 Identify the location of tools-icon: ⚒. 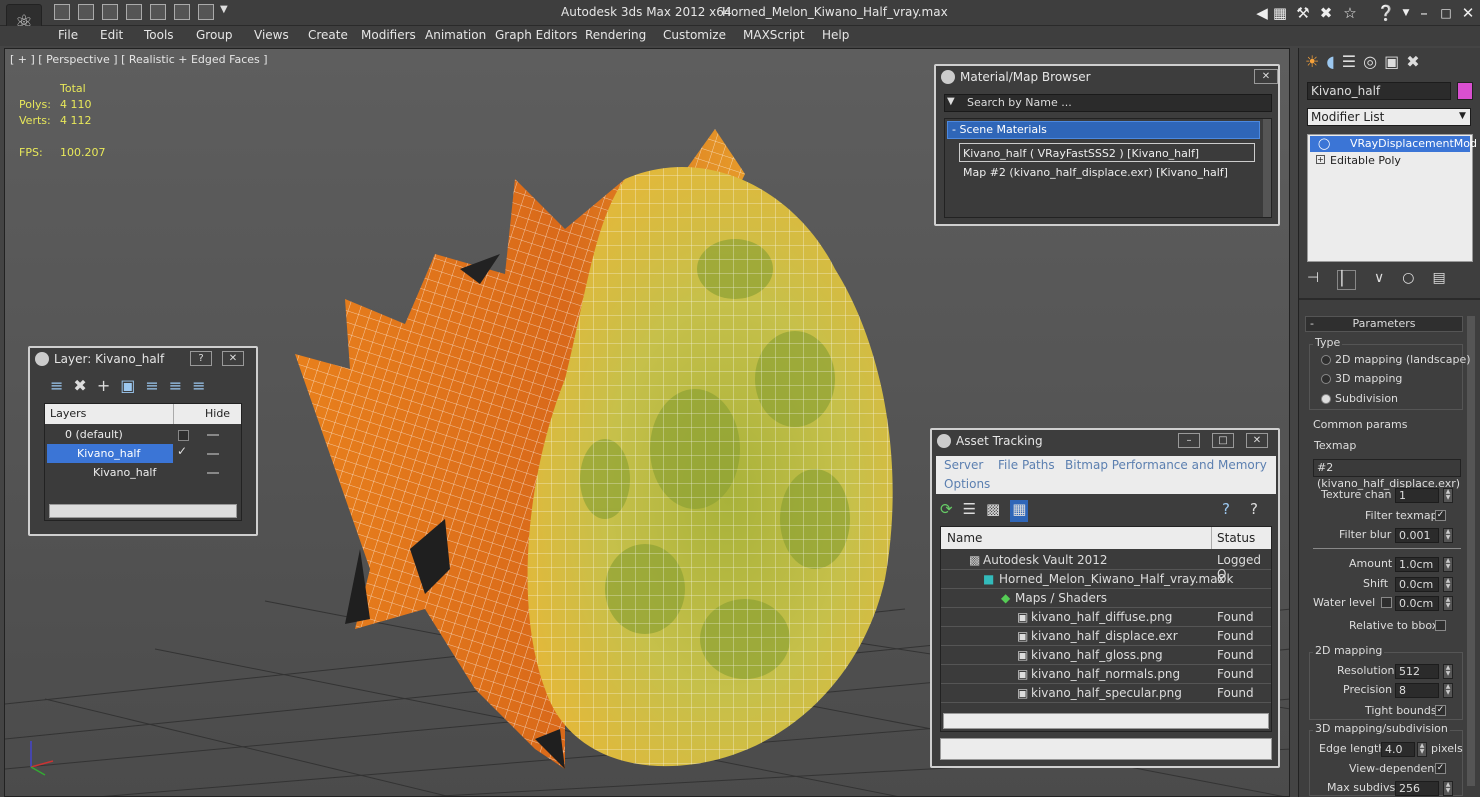
(1303, 13).